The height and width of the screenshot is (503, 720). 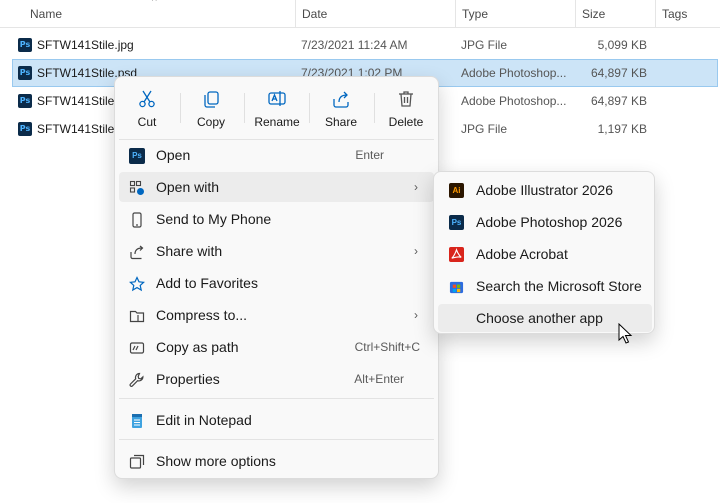 What do you see at coordinates (379, 379) in the screenshot?
I see `menu-item-shortcut: Alt+Enter` at bounding box center [379, 379].